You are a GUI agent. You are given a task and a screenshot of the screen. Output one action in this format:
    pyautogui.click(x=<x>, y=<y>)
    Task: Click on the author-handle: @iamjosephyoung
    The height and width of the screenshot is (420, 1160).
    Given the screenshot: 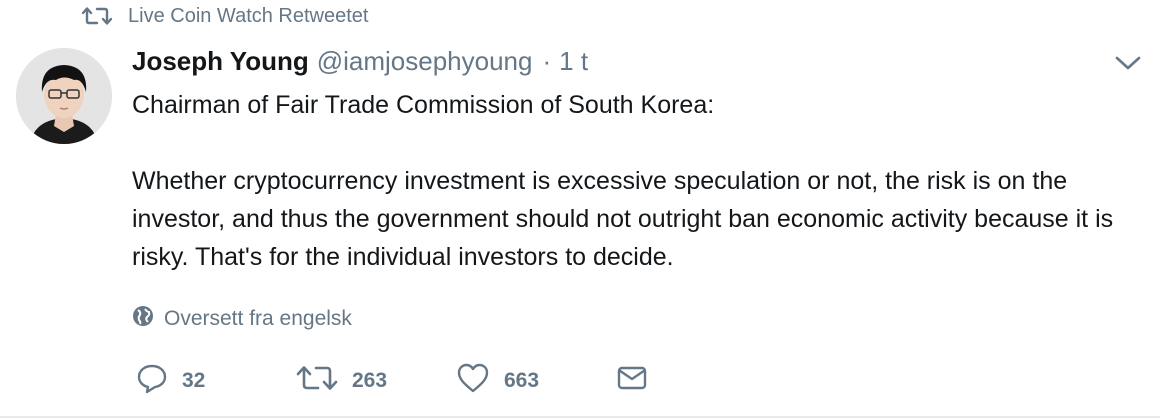 What is the action you would take?
    pyautogui.click(x=425, y=61)
    